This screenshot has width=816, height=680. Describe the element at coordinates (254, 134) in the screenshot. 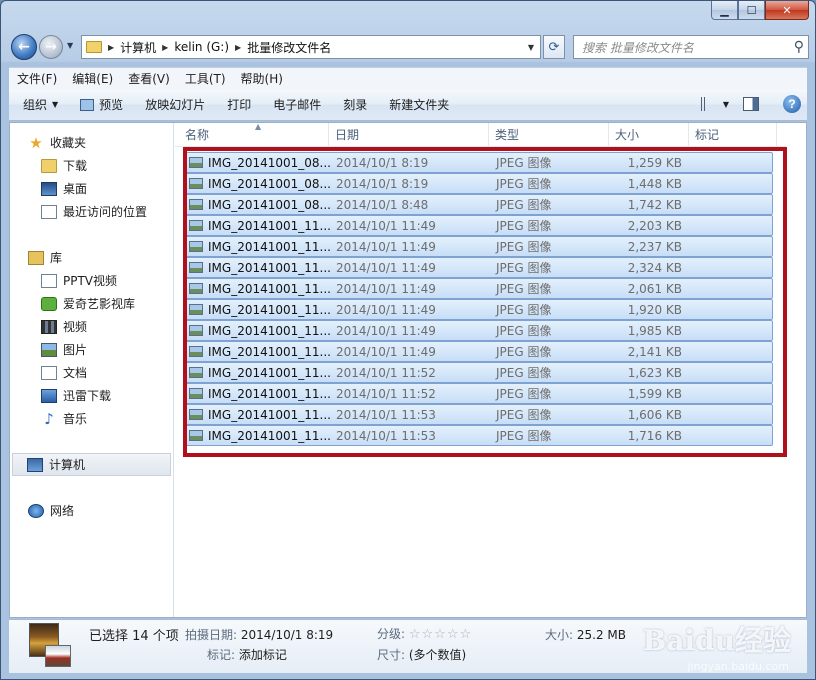

I see `column-name: ▲ 名称` at that location.